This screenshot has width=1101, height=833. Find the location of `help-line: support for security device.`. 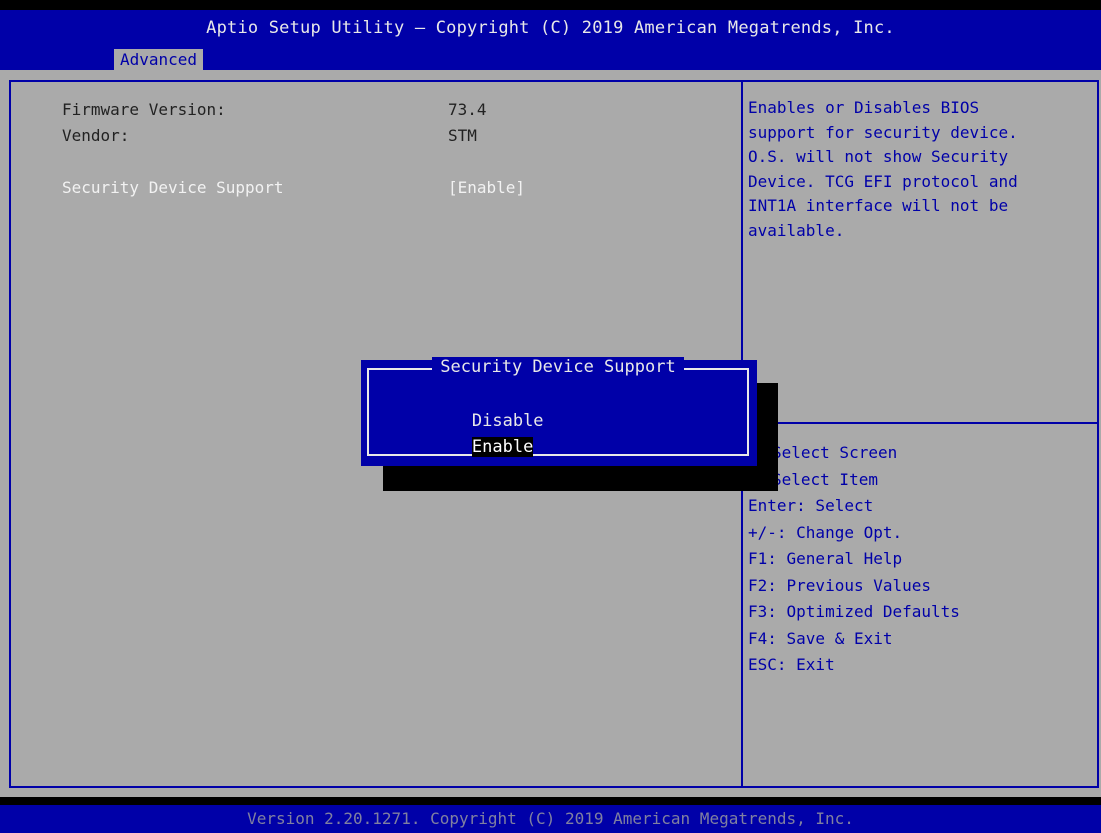

help-line: support for security device. is located at coordinates (883, 132).